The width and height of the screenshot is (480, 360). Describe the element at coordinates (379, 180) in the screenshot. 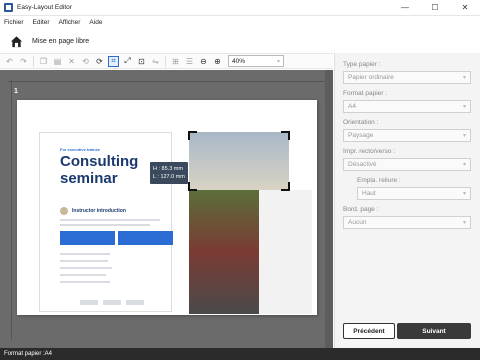

I see `binding-label: Empla. reliure :` at that location.